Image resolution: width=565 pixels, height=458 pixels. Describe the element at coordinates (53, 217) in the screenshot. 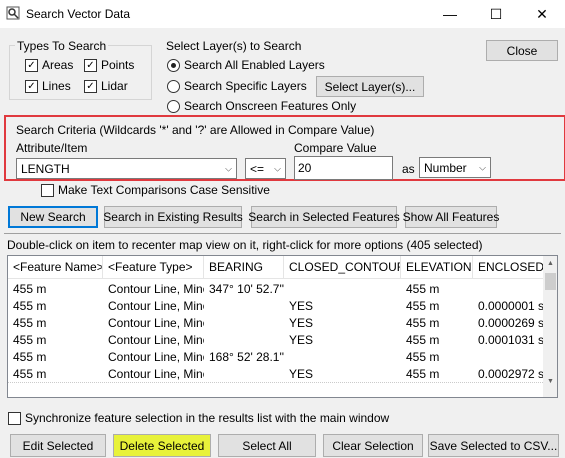

I see `new-search-button: New Search` at that location.